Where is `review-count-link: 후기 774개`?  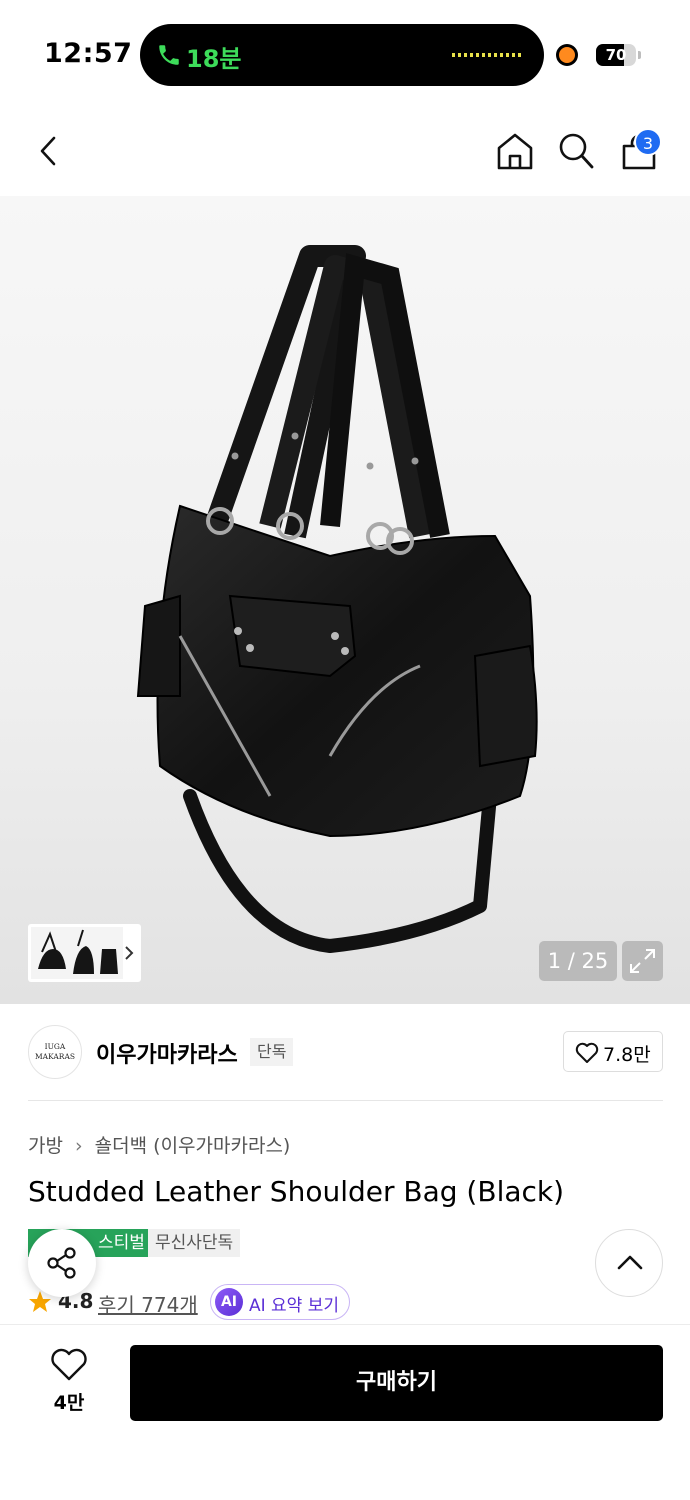
review-count-link: 후기 774개 is located at coordinates (148, 1303).